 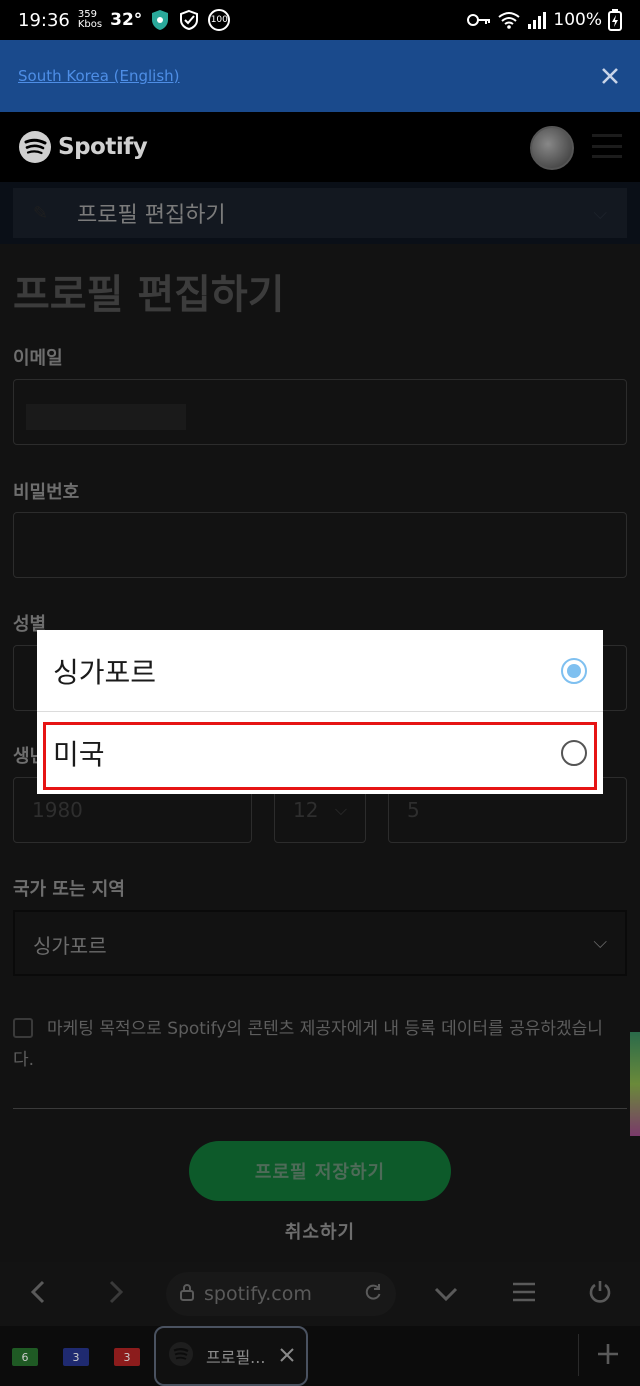 I want to click on spotify-logo: Spotify, so click(x=83, y=147).